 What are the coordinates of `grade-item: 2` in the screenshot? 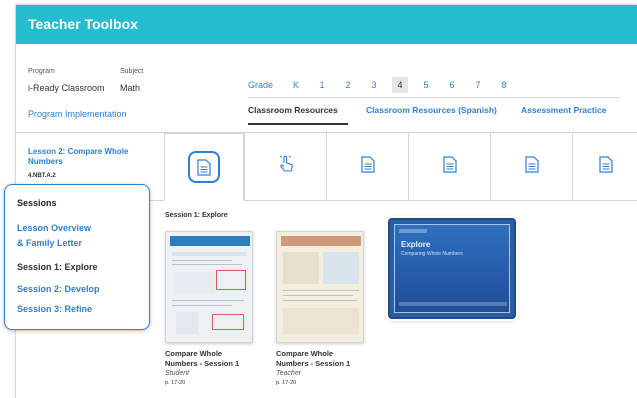 It's located at (348, 85).